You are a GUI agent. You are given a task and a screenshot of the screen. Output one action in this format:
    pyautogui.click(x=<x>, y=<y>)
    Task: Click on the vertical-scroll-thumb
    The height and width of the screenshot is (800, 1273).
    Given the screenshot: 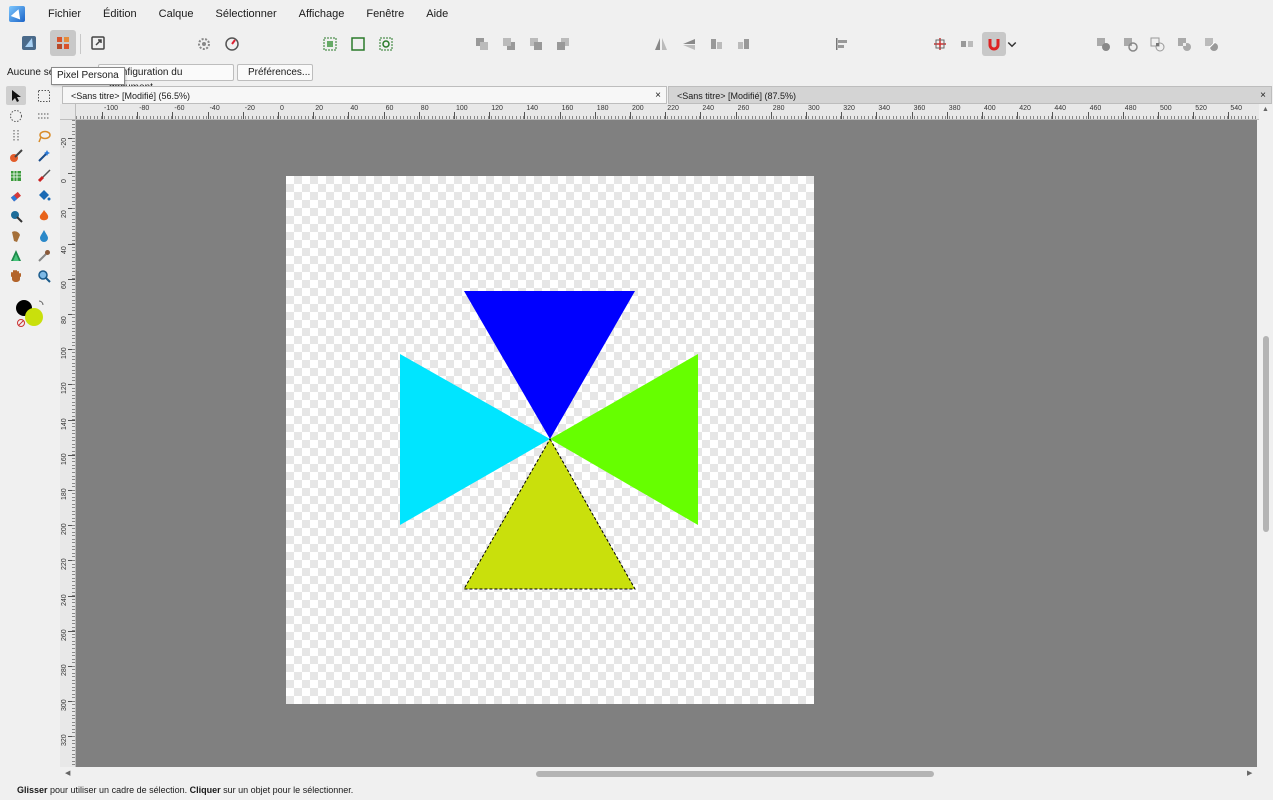 What is the action you would take?
    pyautogui.click(x=1266, y=434)
    